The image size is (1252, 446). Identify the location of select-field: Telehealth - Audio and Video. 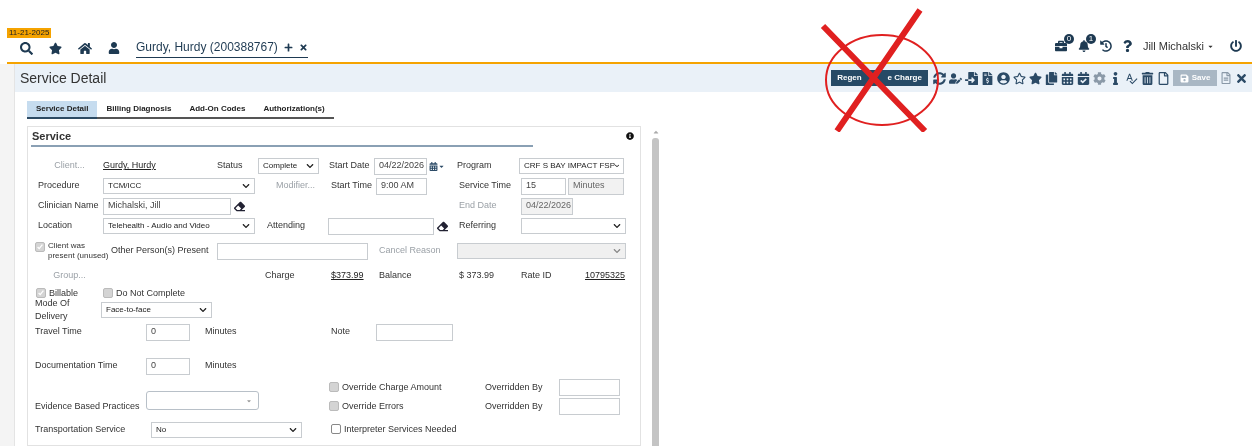
(179, 226).